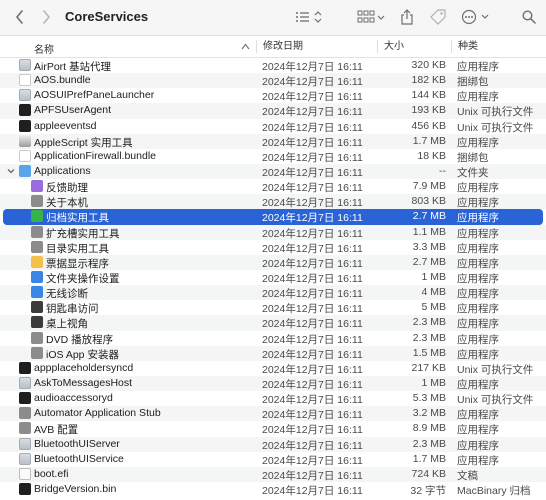 The width and height of the screenshot is (546, 500). Describe the element at coordinates (44, 48) in the screenshot. I see `column-header-name: 名称` at that location.